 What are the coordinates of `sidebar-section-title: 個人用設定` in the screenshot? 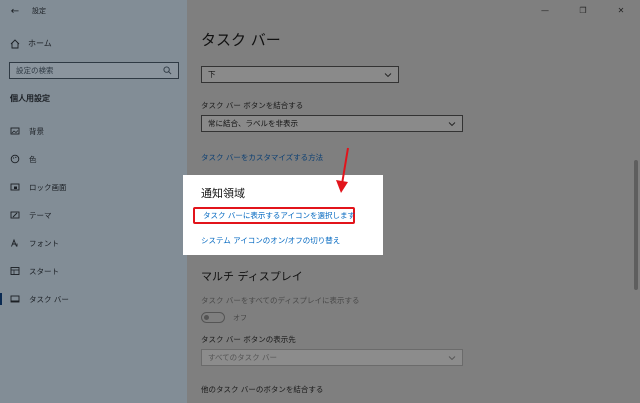 It's located at (30, 98).